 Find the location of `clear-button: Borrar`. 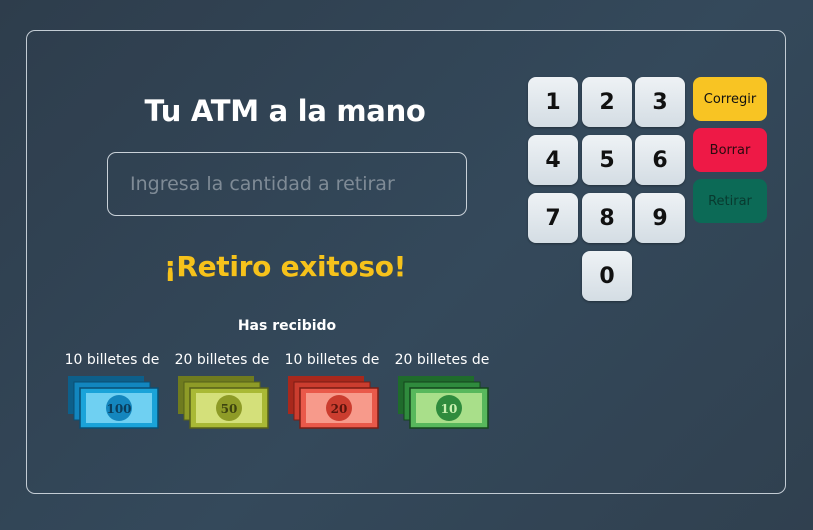

clear-button: Borrar is located at coordinates (730, 150).